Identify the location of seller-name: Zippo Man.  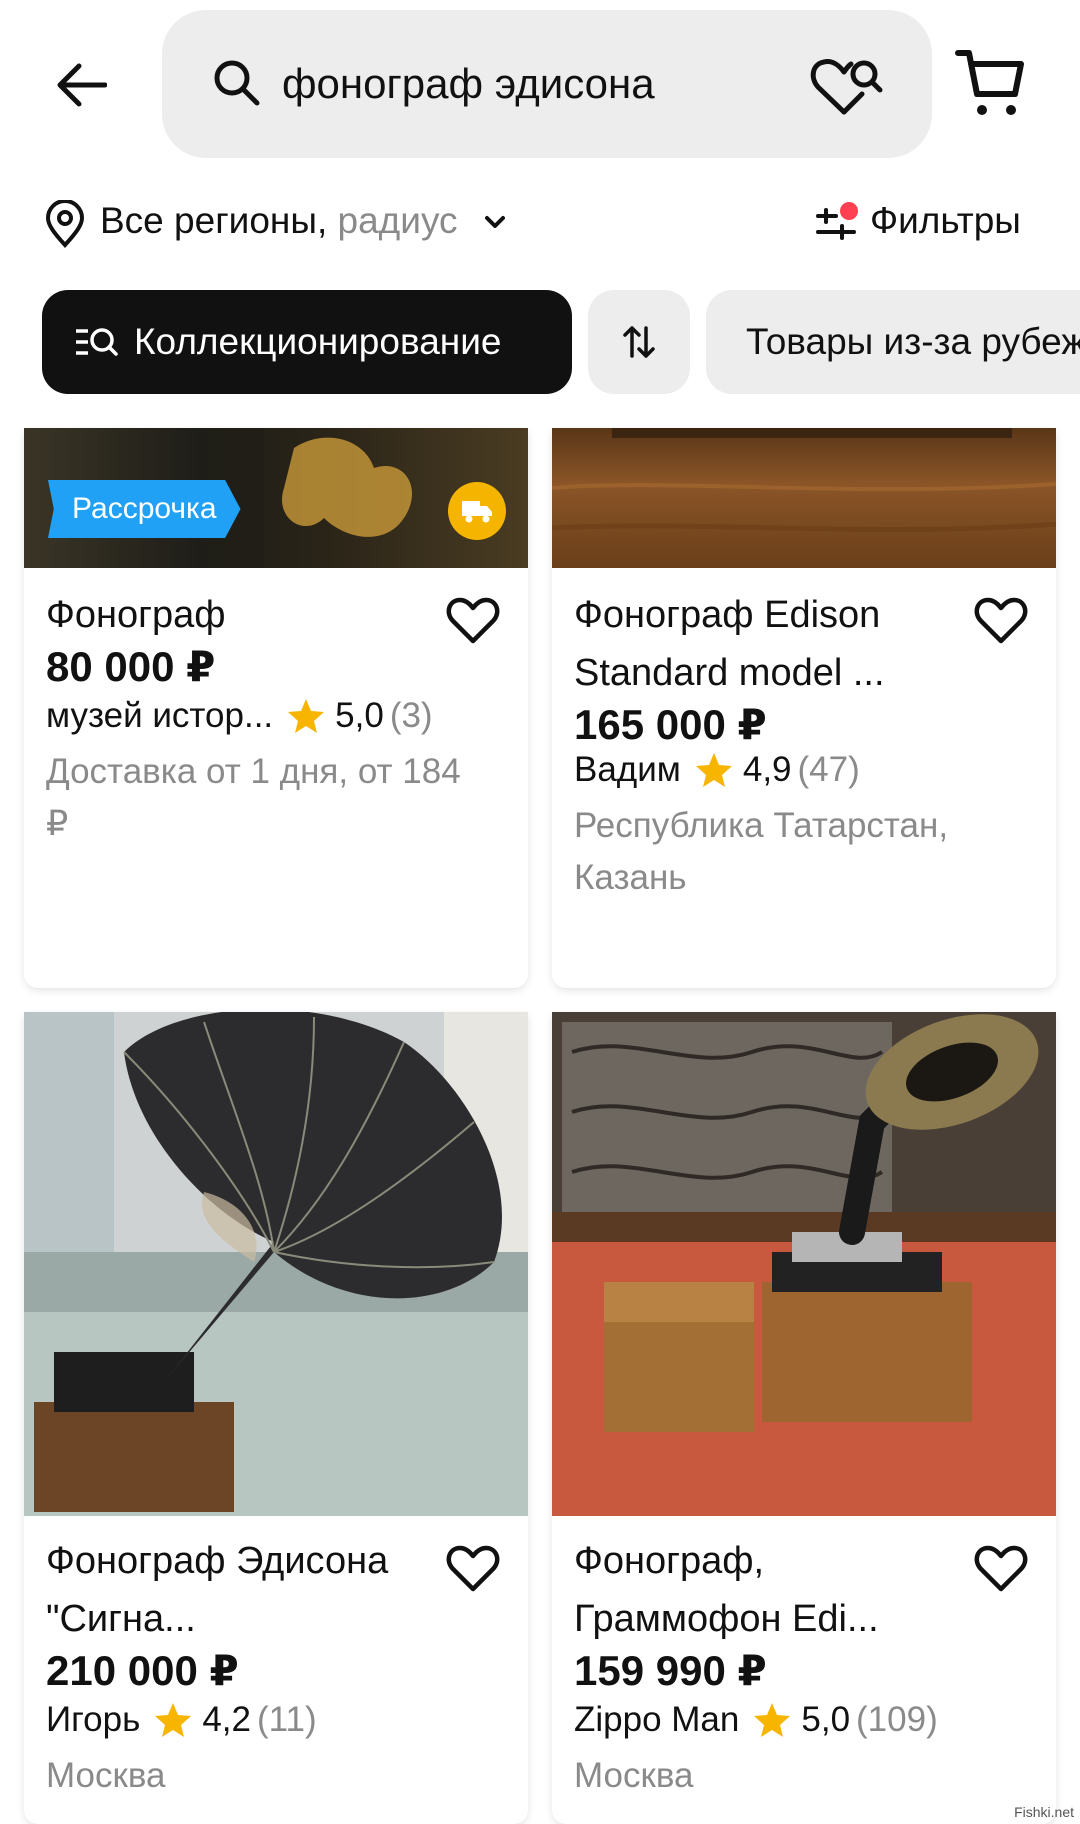
(657, 1719).